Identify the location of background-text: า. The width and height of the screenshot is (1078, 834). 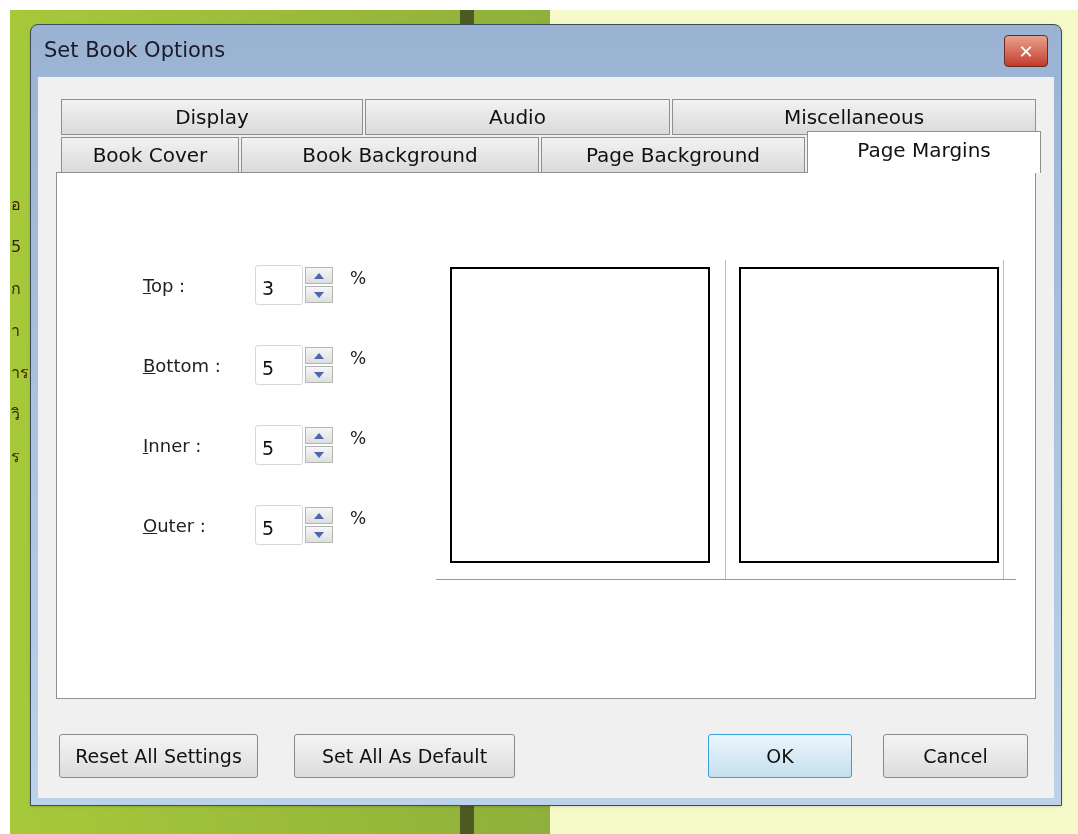
(16, 331).